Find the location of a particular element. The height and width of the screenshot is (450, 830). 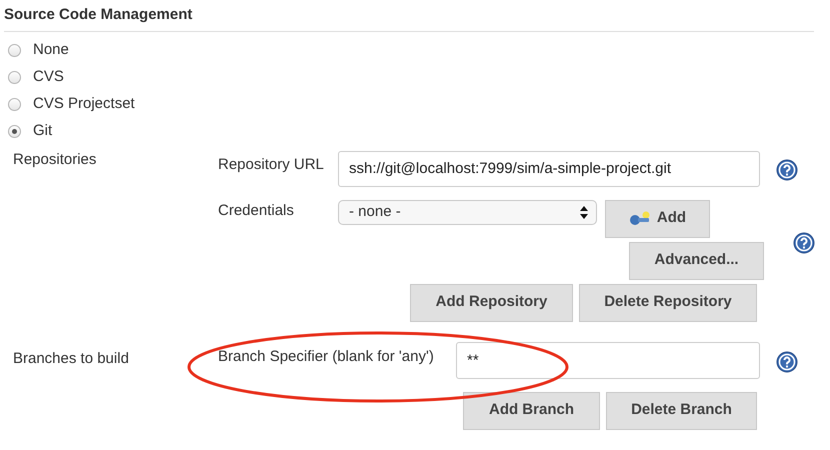

field-label: Branches to build is located at coordinates (71, 358).